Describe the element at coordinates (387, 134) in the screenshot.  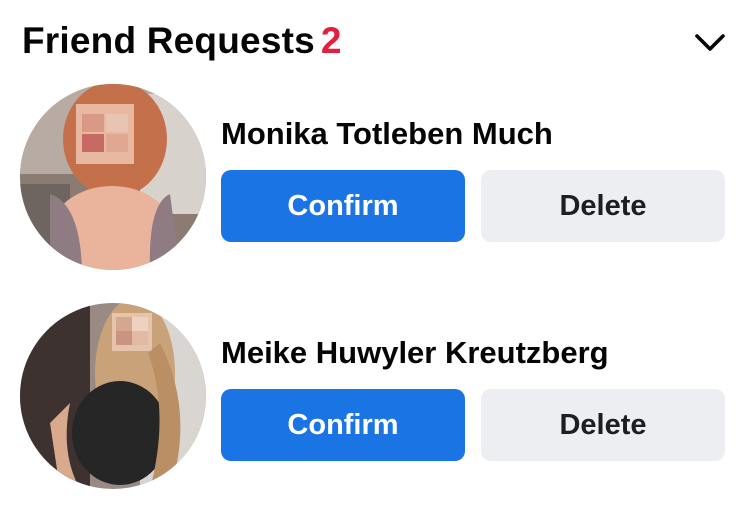
I see `requester-name: Monika Totleben Much` at that location.